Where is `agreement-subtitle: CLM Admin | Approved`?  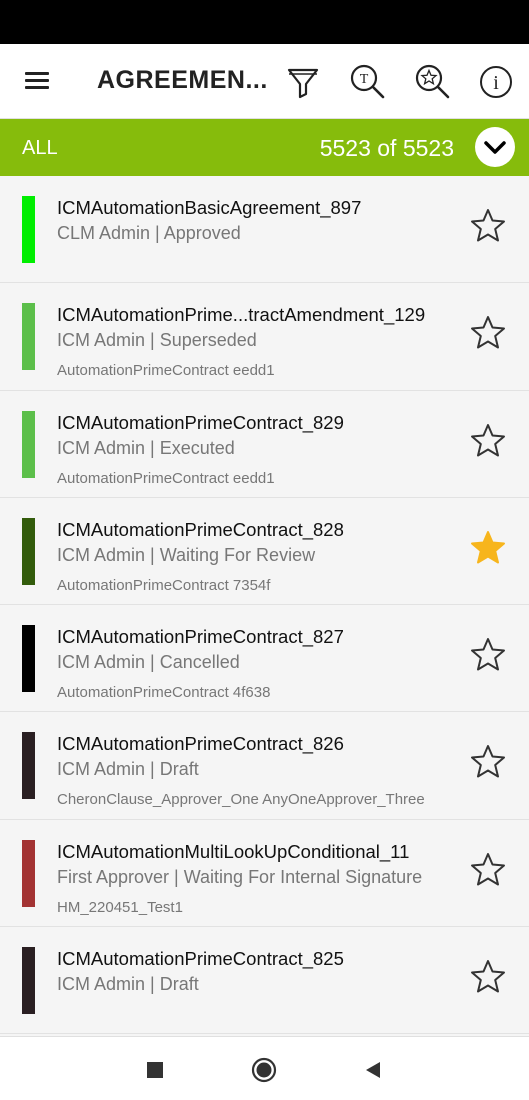 agreement-subtitle: CLM Admin | Approved is located at coordinates (149, 233).